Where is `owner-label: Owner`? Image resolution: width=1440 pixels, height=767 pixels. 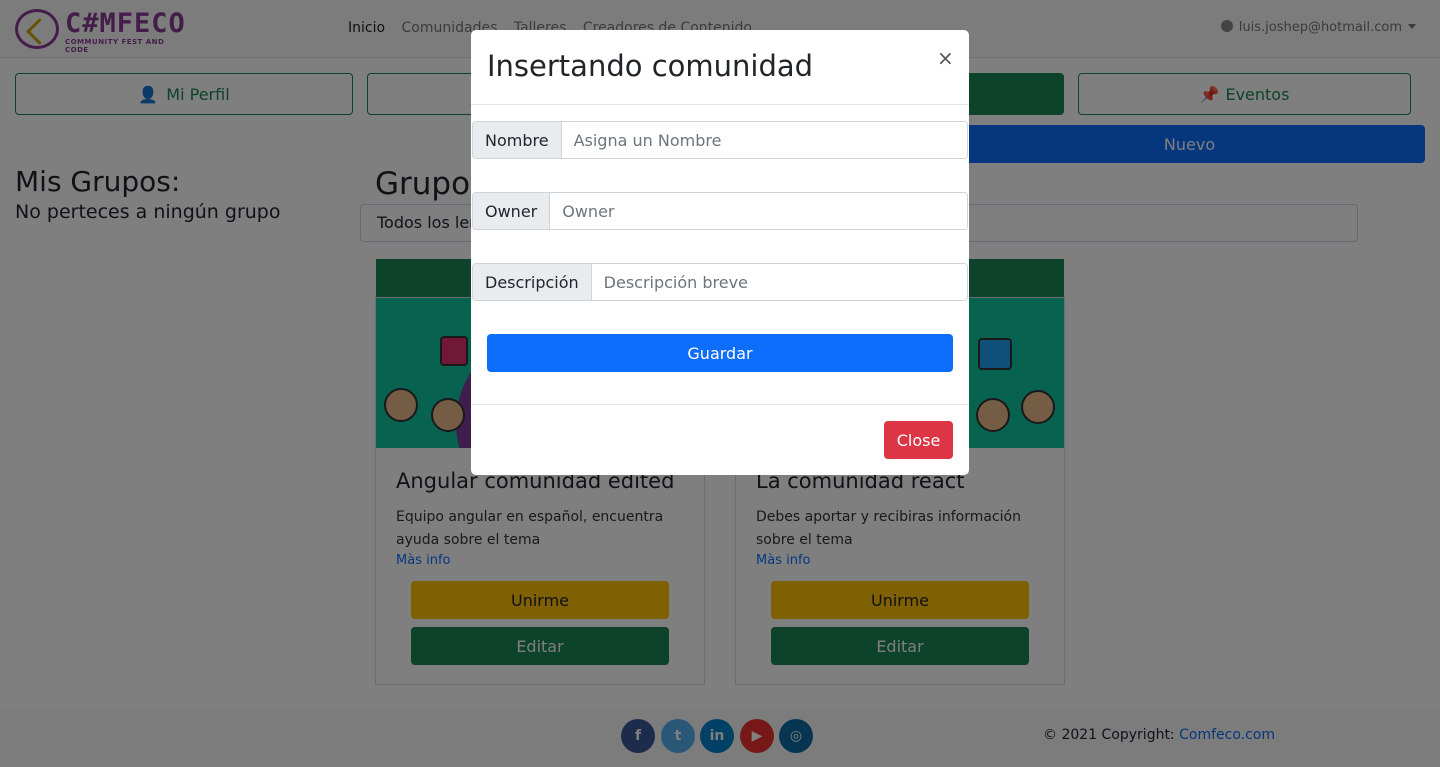
owner-label: Owner is located at coordinates (512, 211).